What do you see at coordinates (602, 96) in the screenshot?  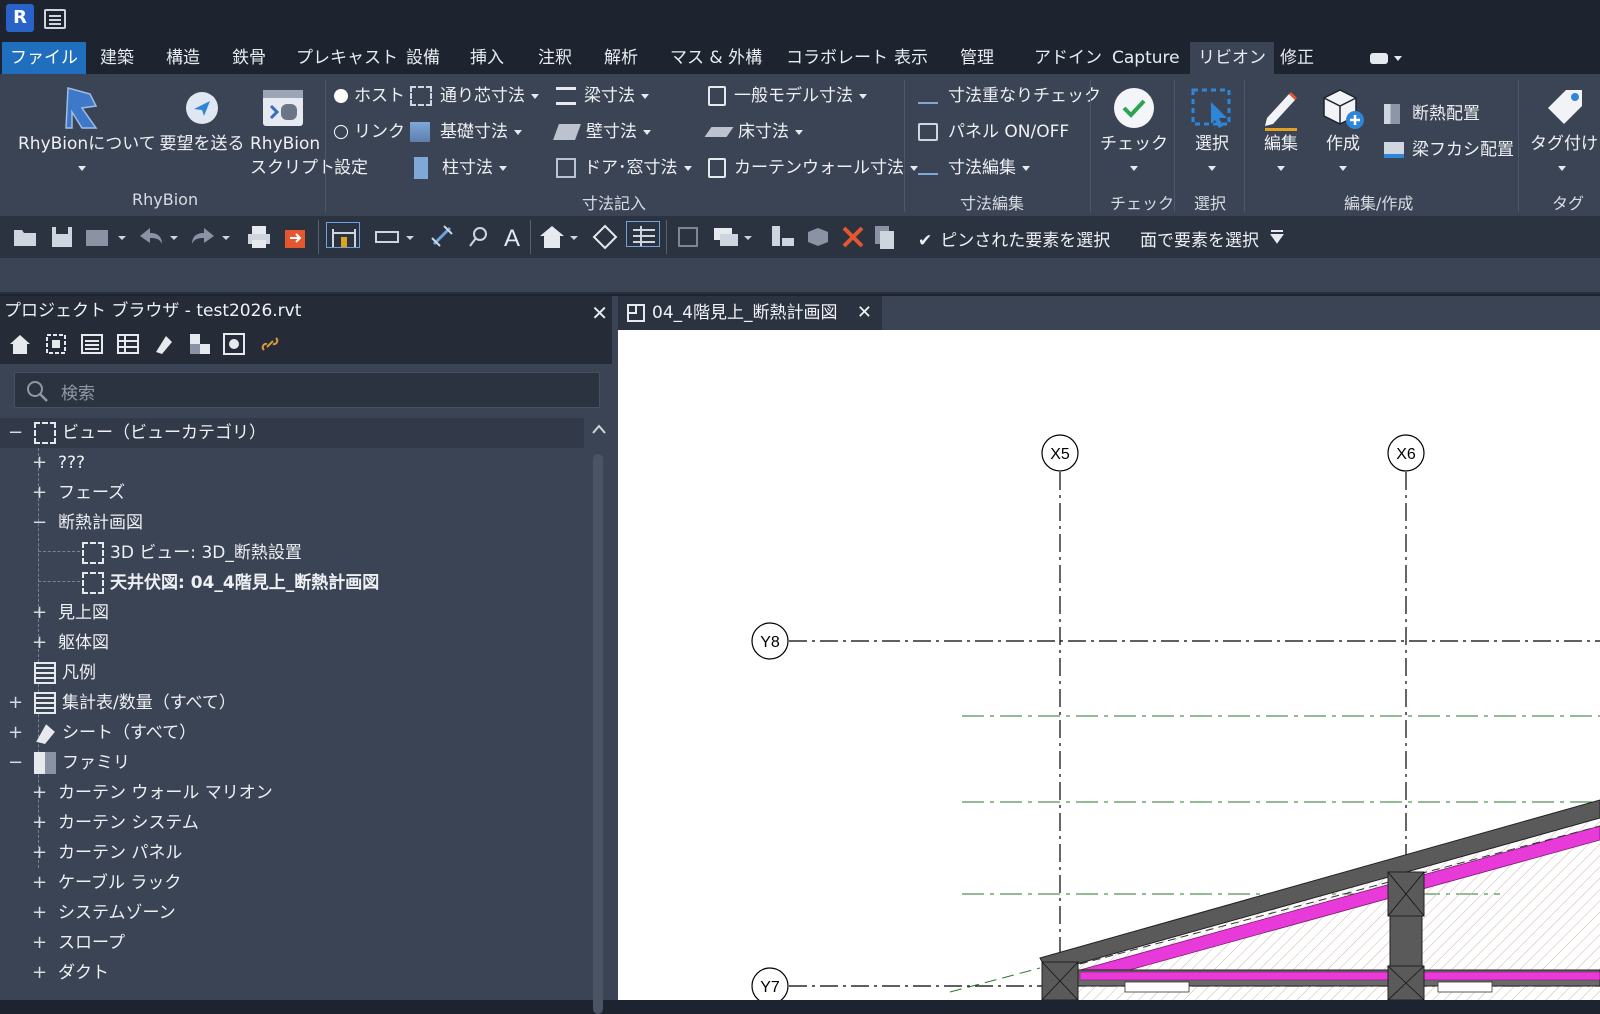 I see `beam-dim-button: 梁寸法` at bounding box center [602, 96].